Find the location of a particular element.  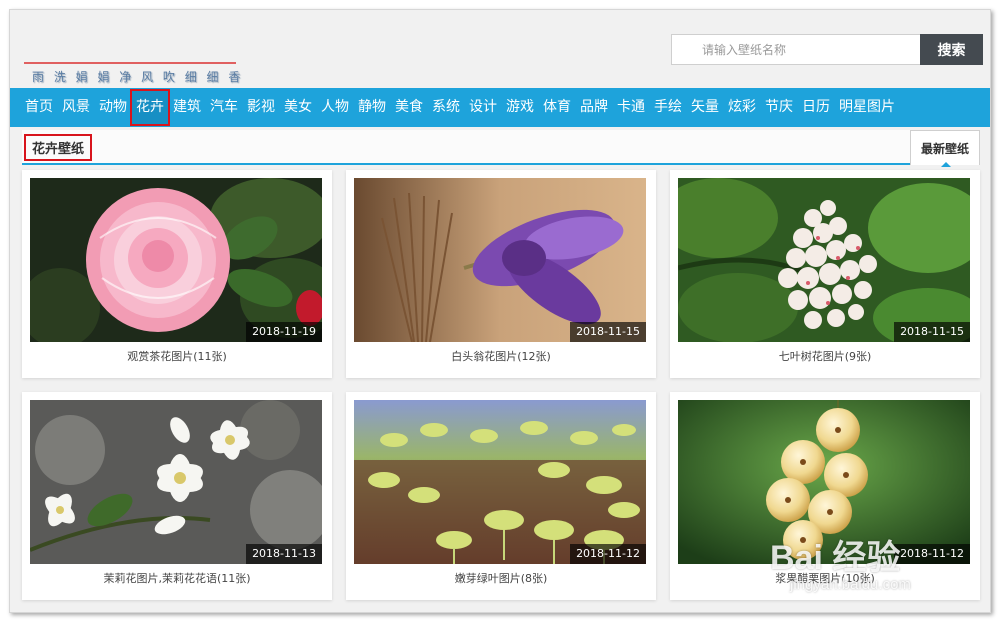

search-button: 搜索 is located at coordinates (951, 49).